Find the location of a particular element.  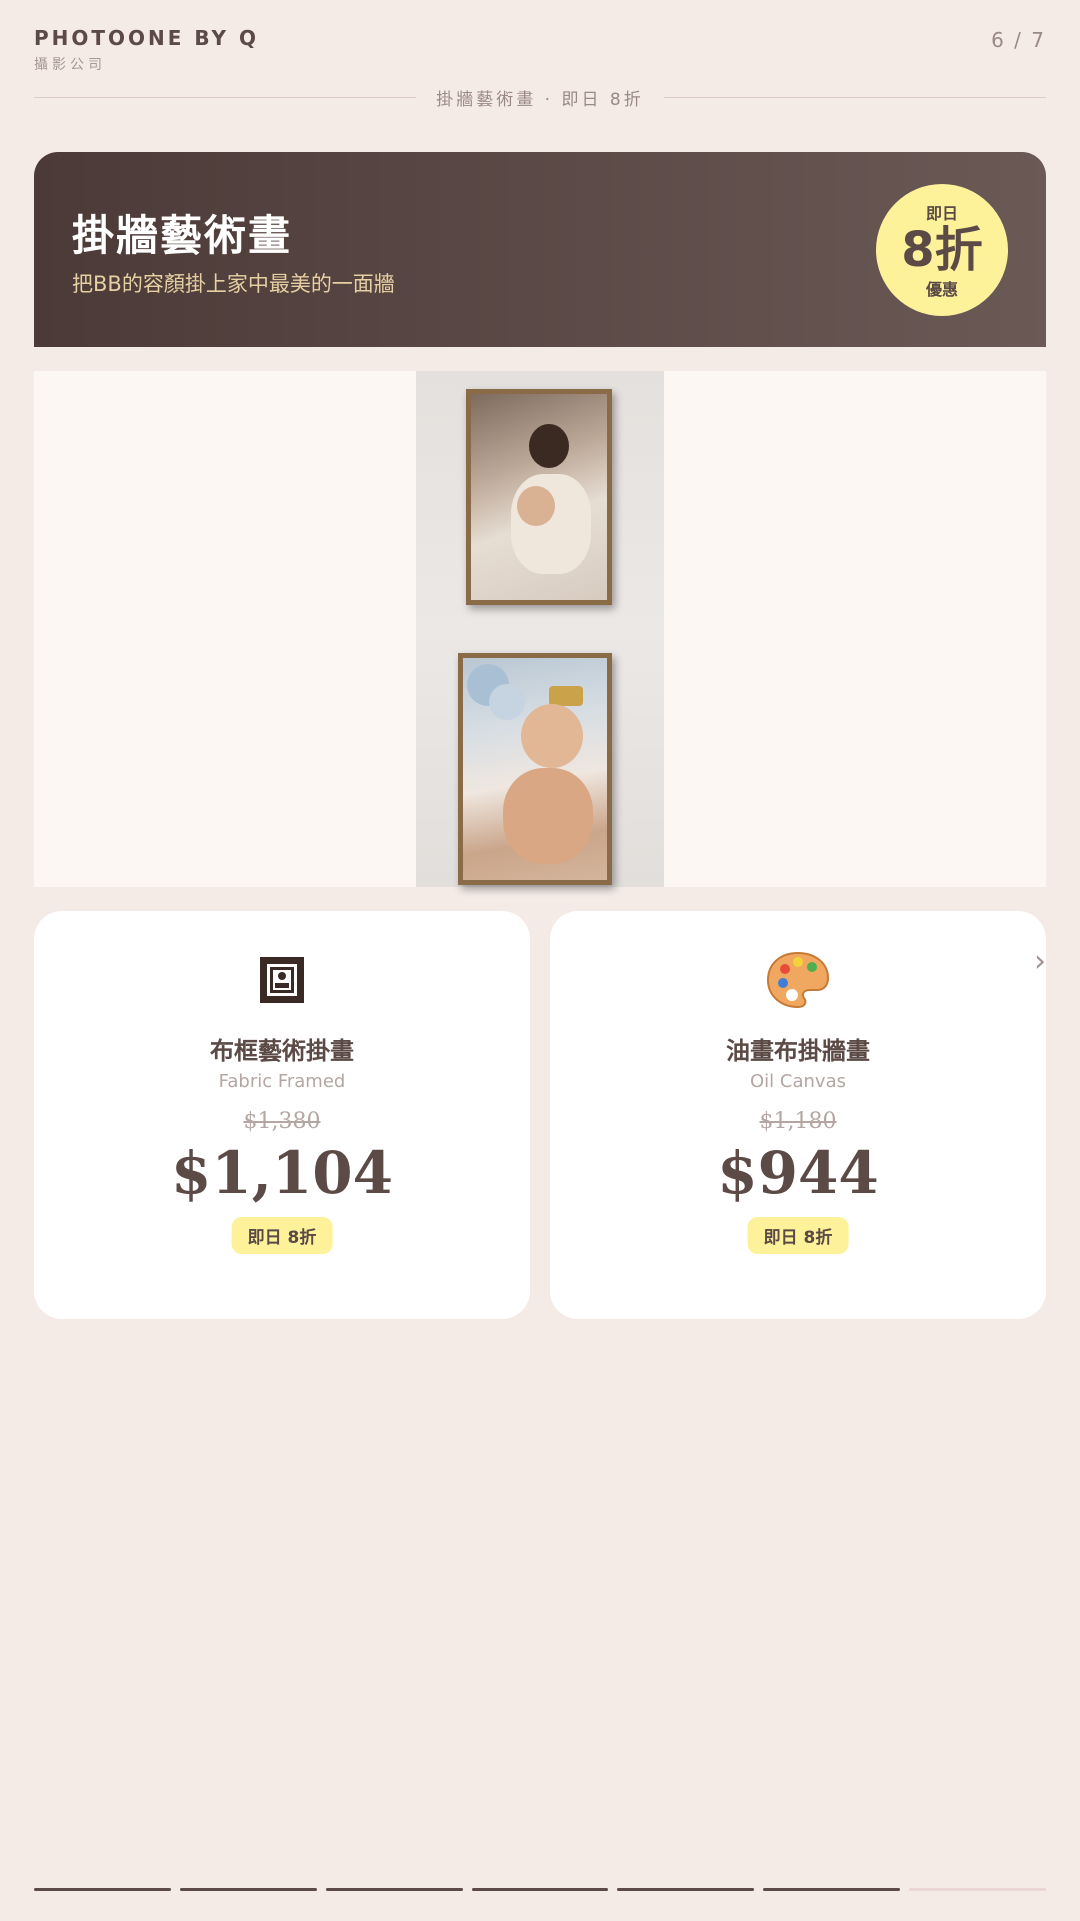

page-indicator: 6 / 7 is located at coordinates (1018, 40).